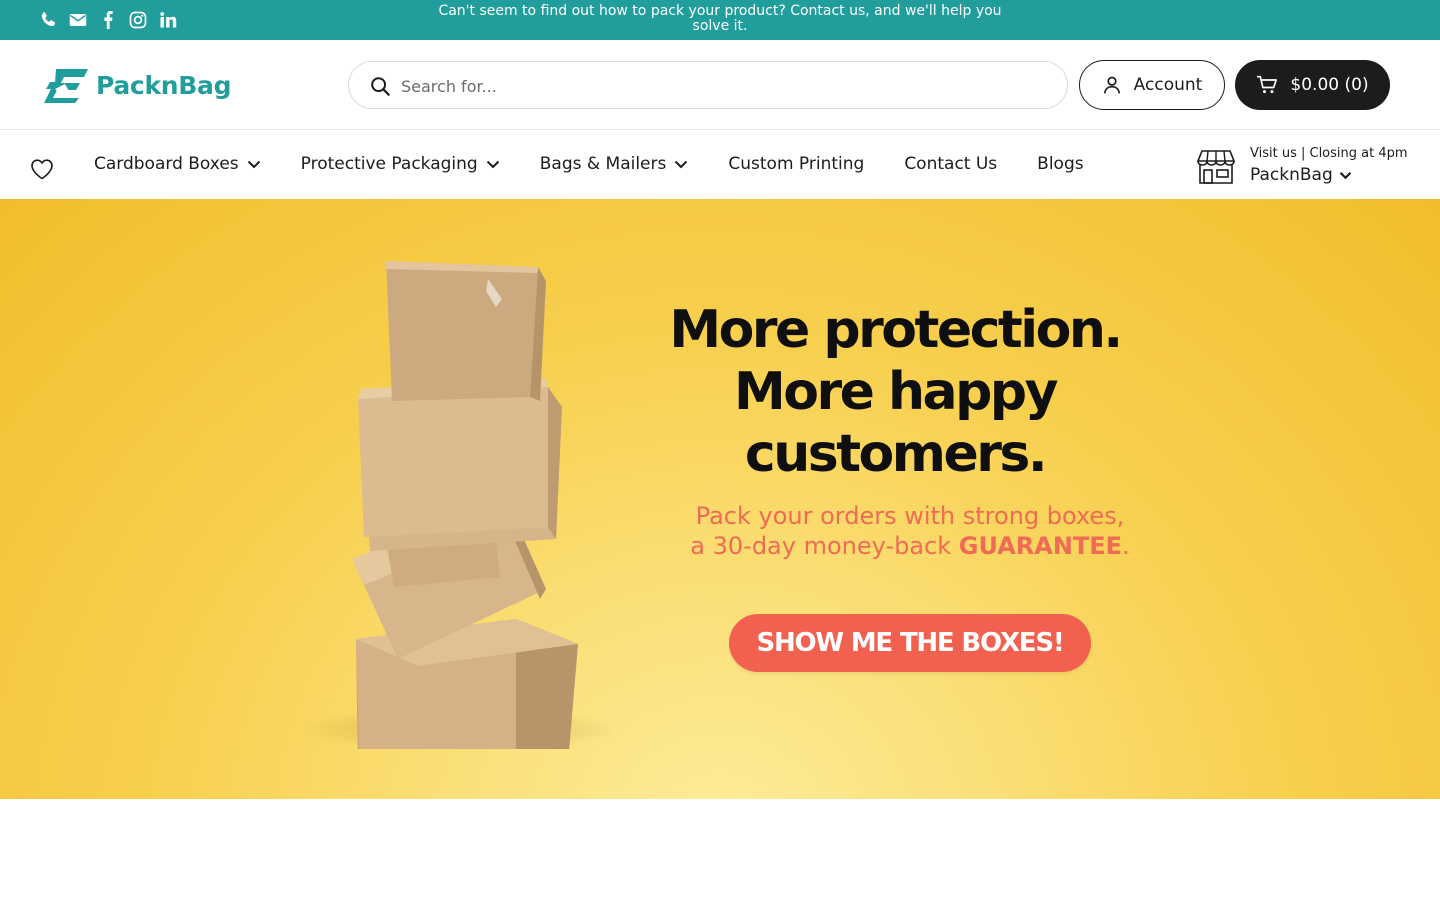 The height and width of the screenshot is (900, 1440). Describe the element at coordinates (138, 20) in the screenshot. I see `instagram-icon` at that location.